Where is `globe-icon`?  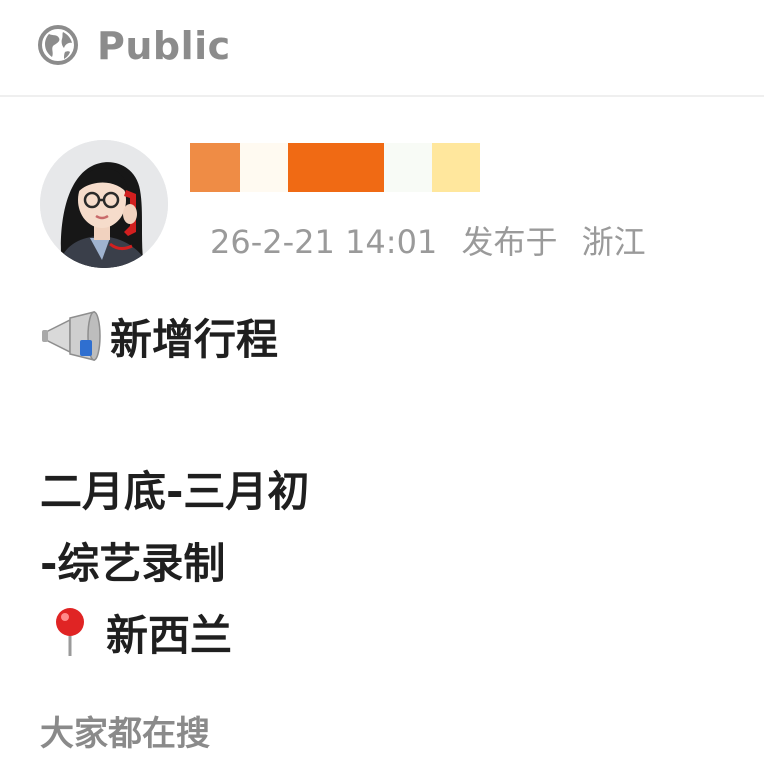
globe-icon is located at coordinates (58, 45).